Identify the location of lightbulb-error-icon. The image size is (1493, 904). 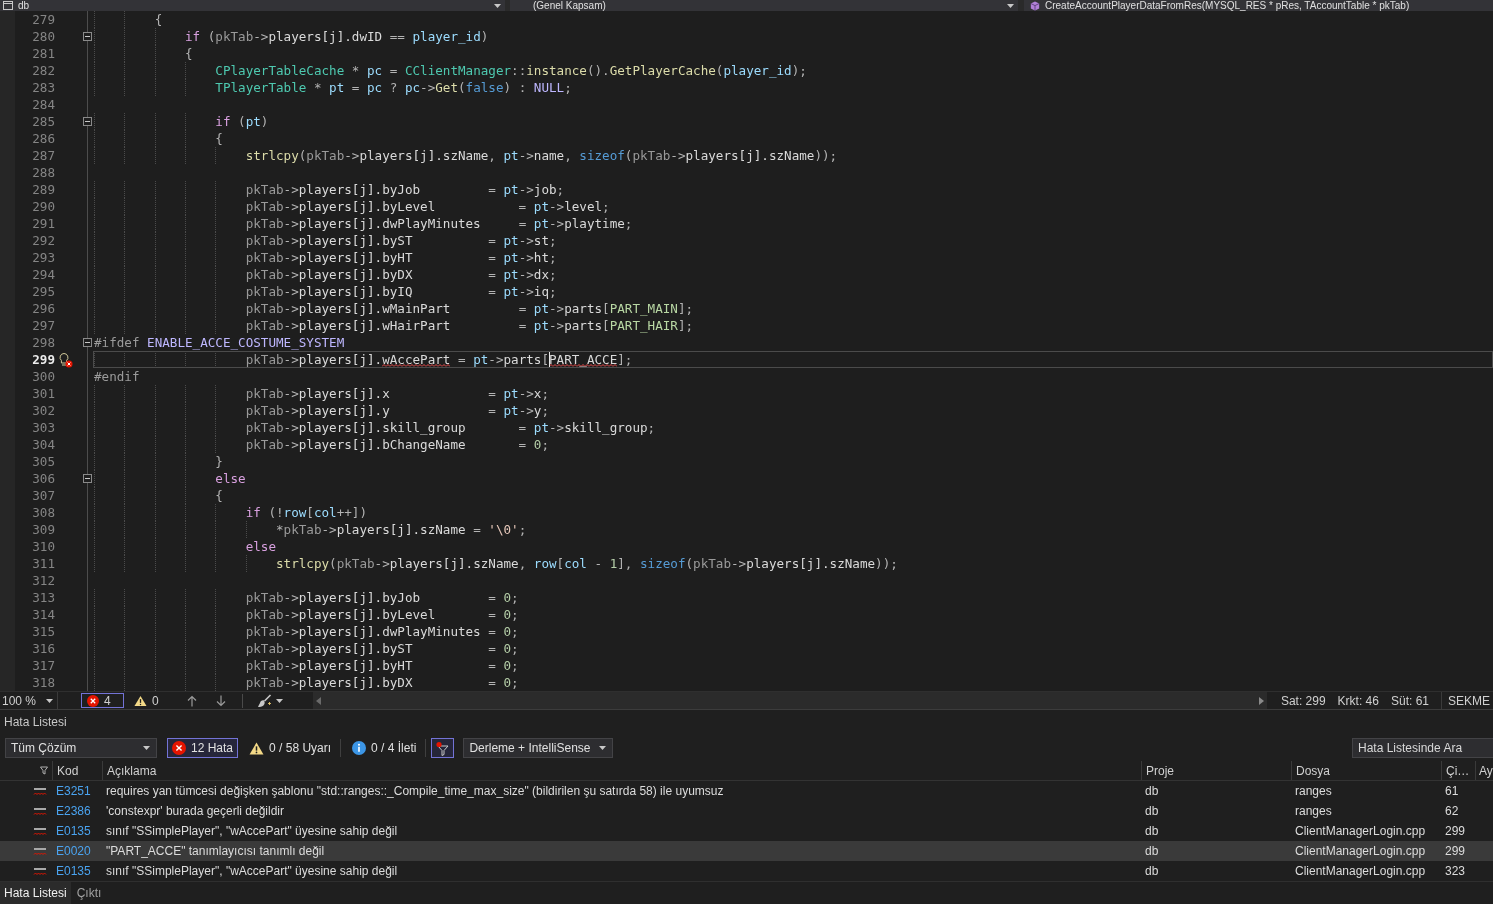
(65, 359).